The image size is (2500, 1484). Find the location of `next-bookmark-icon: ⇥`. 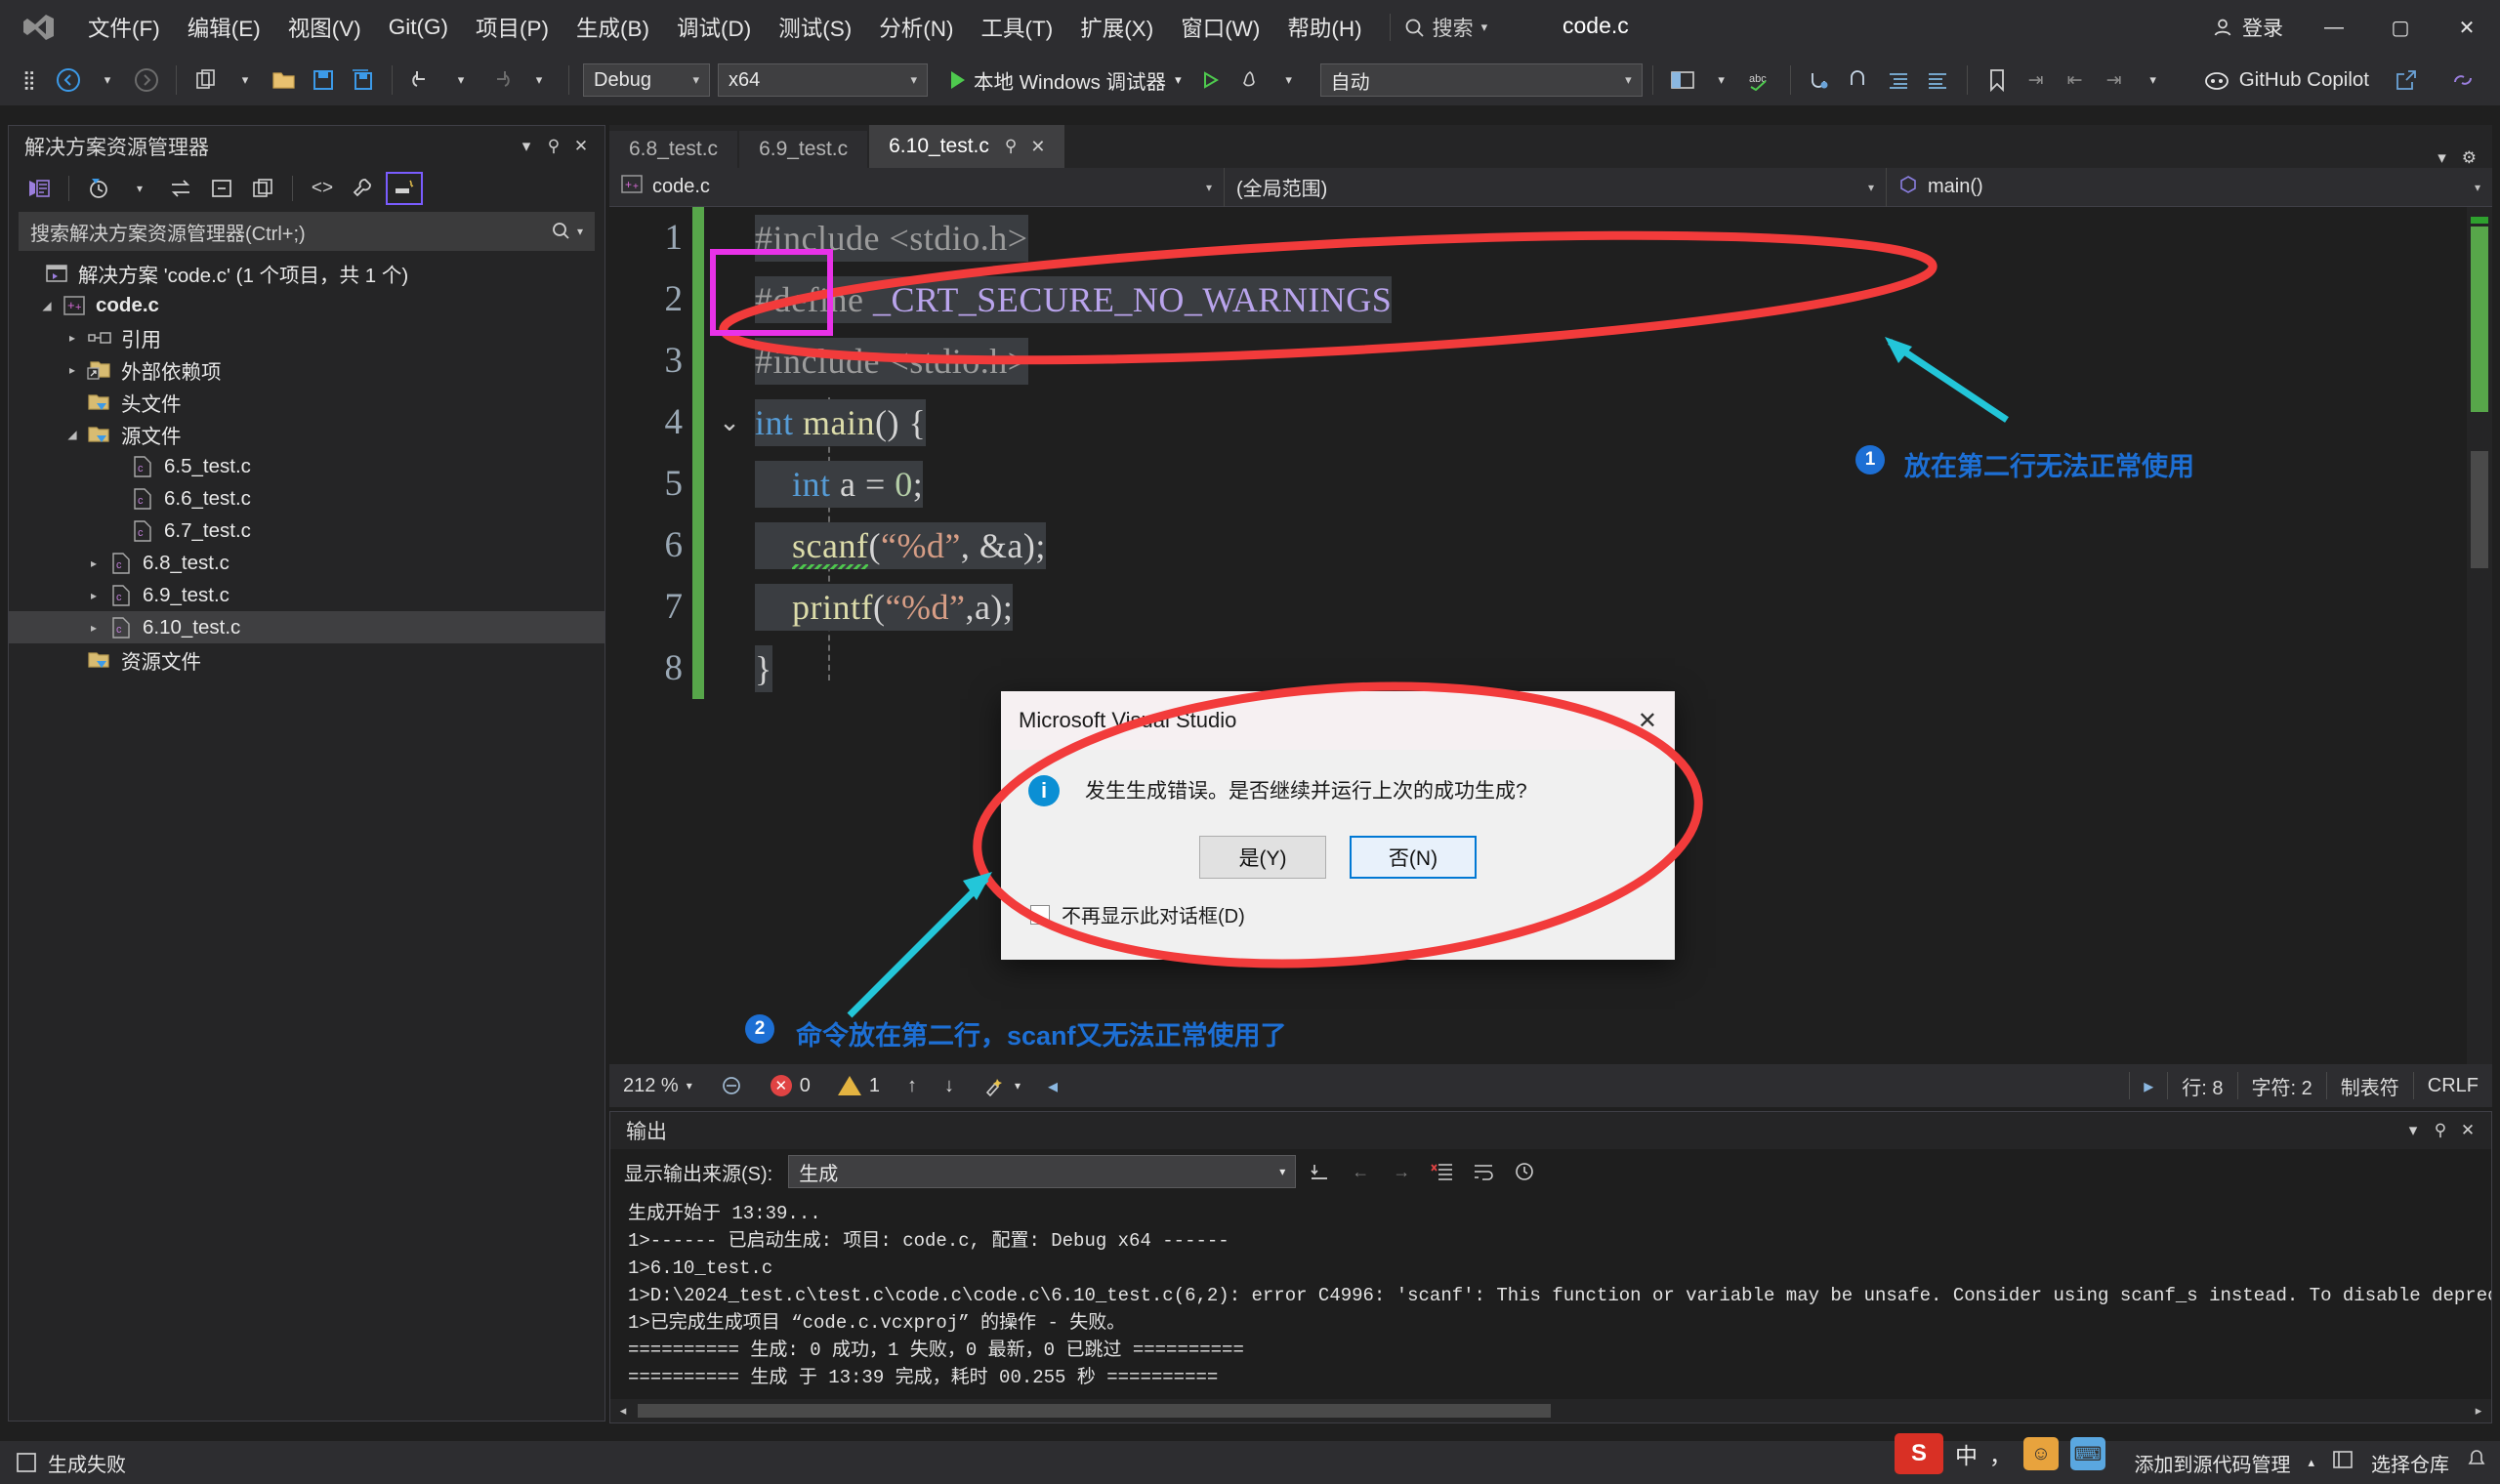

next-bookmark-icon: ⇥ is located at coordinates (2037, 80).